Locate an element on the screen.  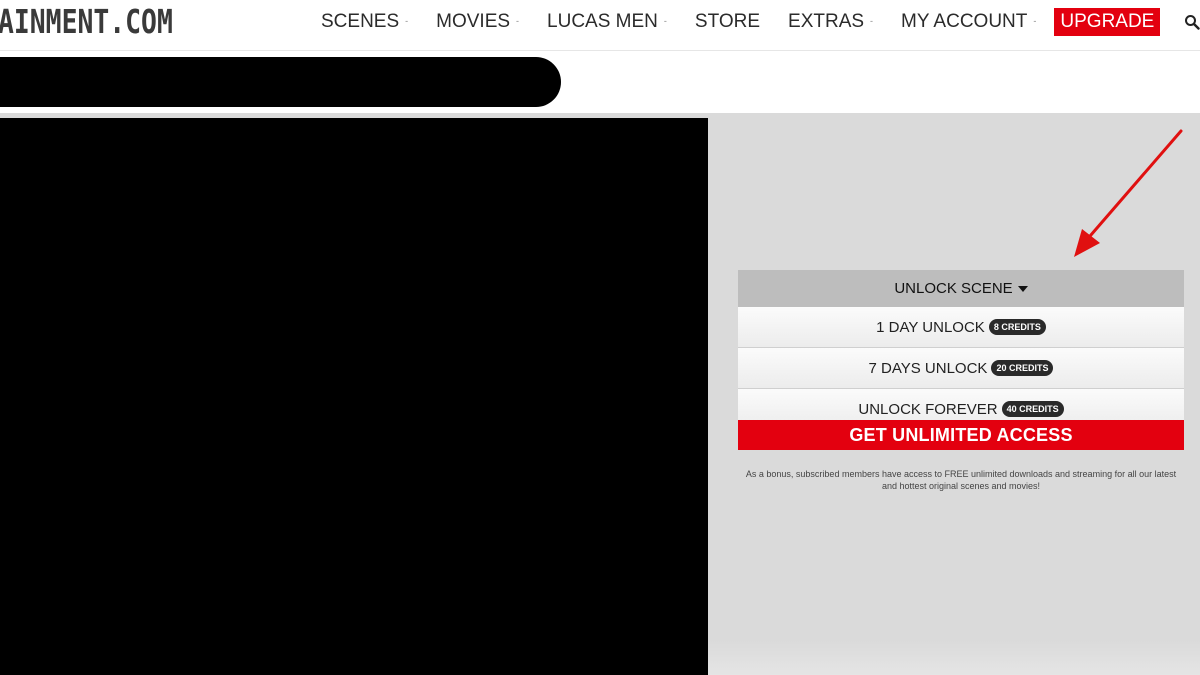
site-logo: AINMENT.COM is located at coordinates (86, 21).